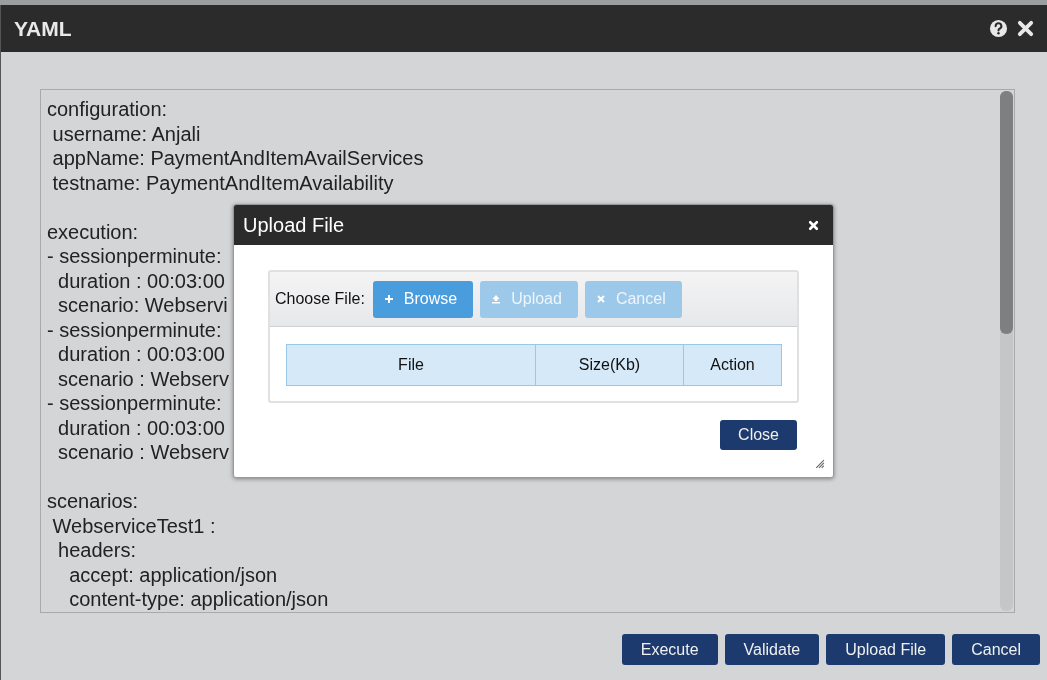  What do you see at coordinates (294, 225) in the screenshot?
I see `dialog-title: Upload File` at bounding box center [294, 225].